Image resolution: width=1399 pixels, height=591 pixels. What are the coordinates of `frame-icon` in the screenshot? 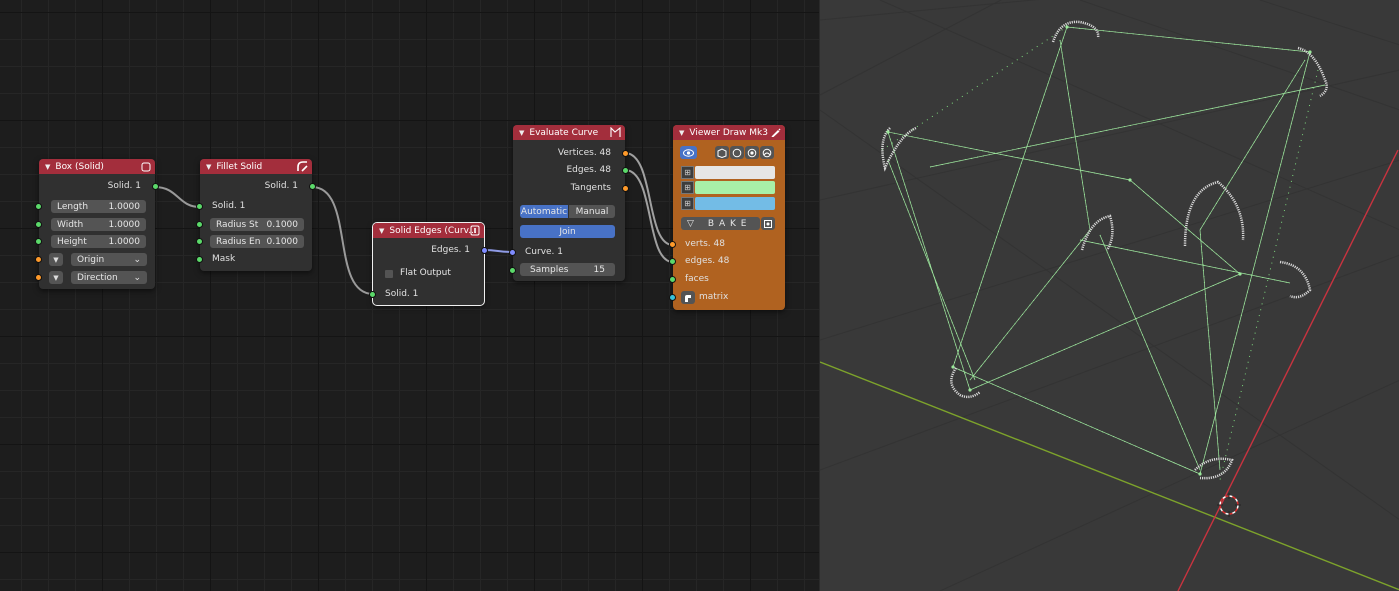 It's located at (768, 223).